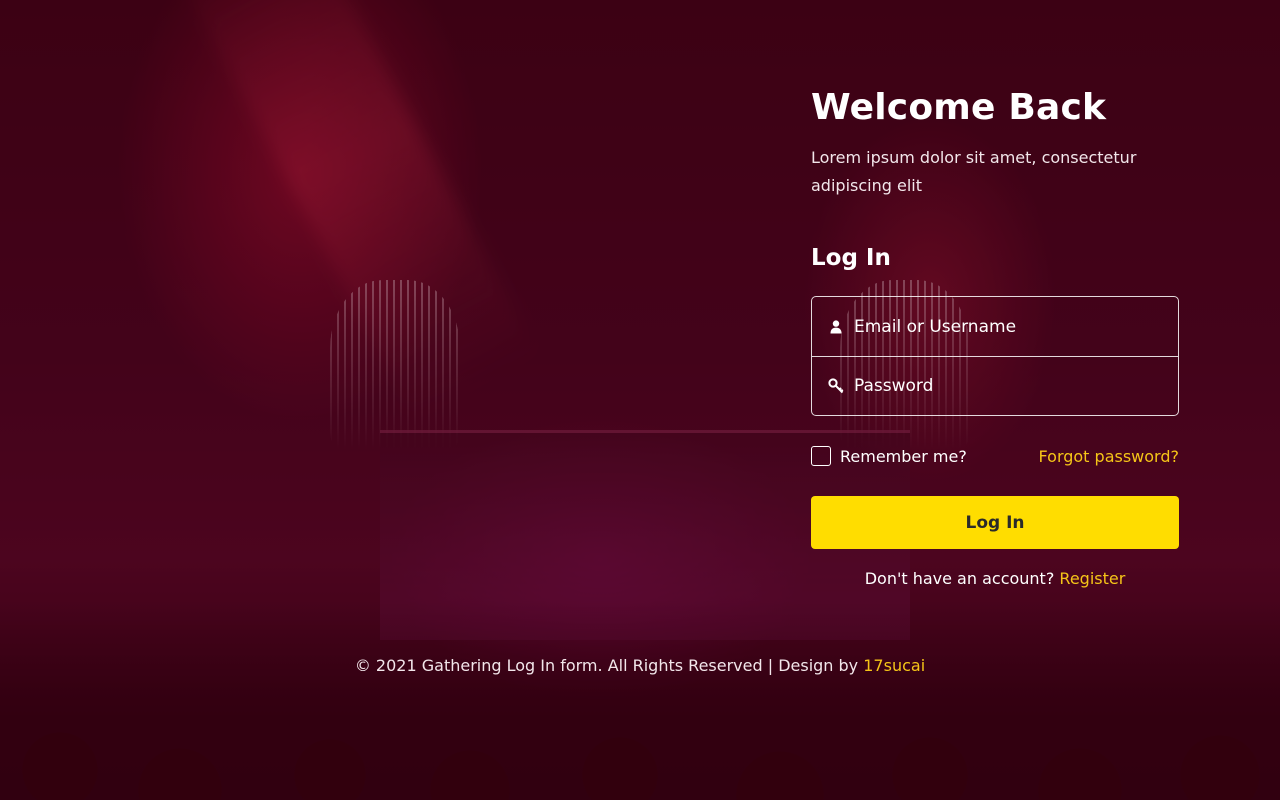 The image size is (1280, 800). I want to click on form-options-row: Remember me? Forgot password?, so click(995, 456).